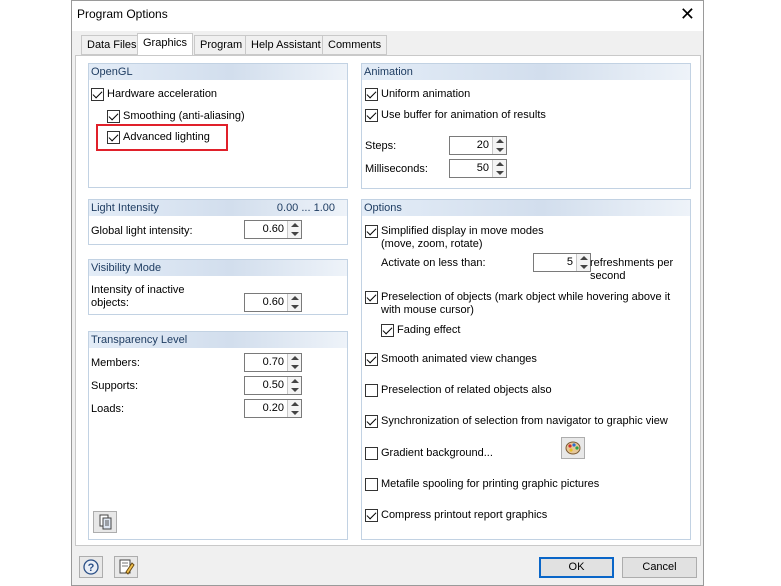 The width and height of the screenshot is (781, 586). I want to click on activate-on-less-value: 5, so click(569, 262).